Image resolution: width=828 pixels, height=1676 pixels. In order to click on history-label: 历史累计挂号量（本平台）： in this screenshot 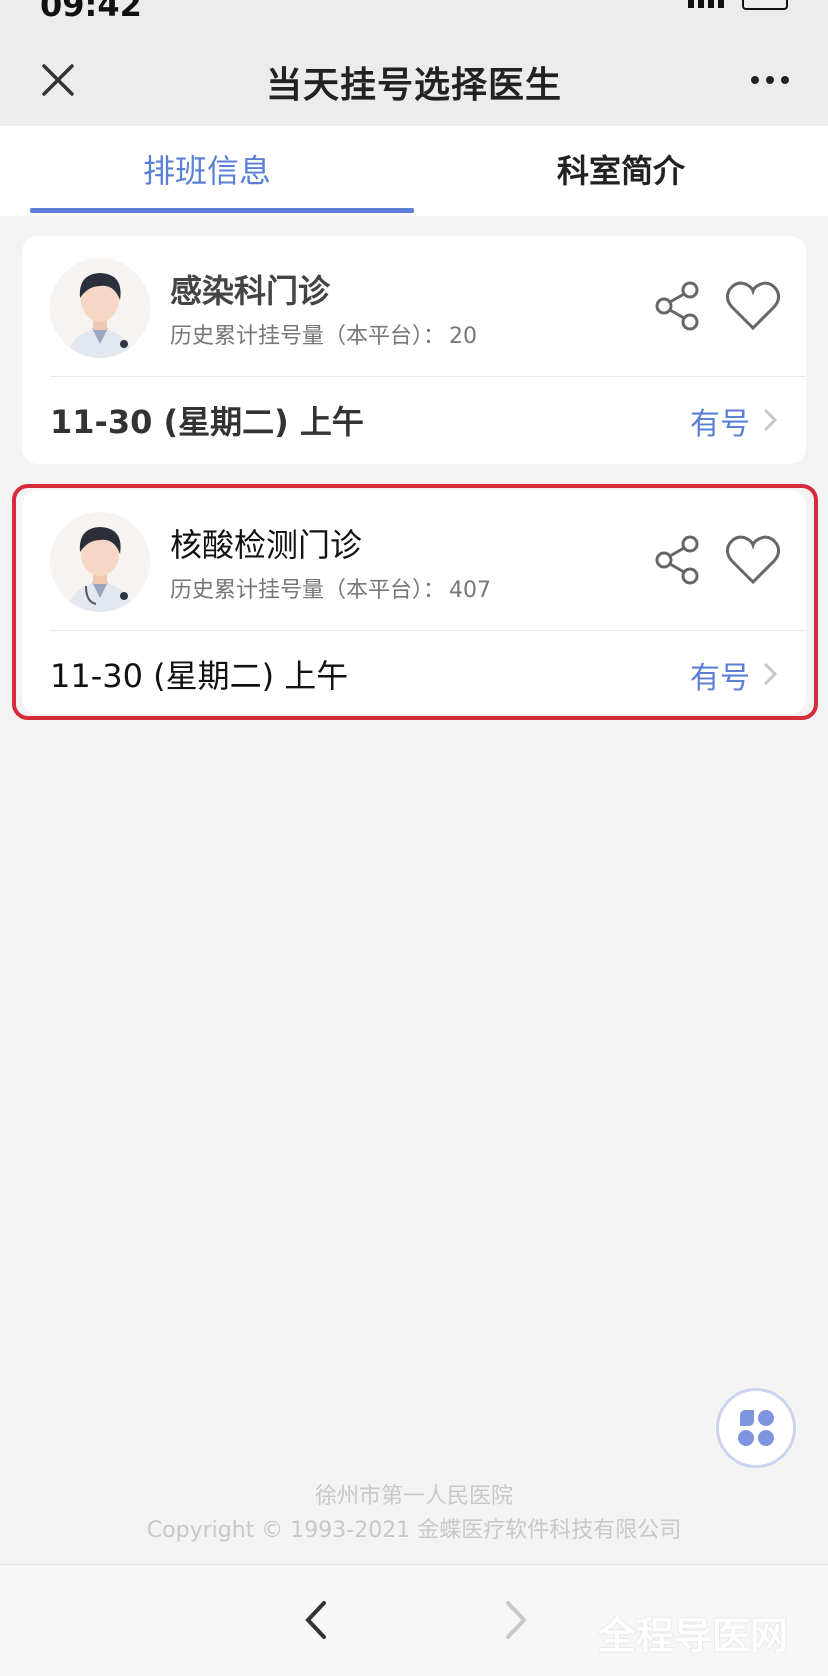, I will do `click(308, 336)`.